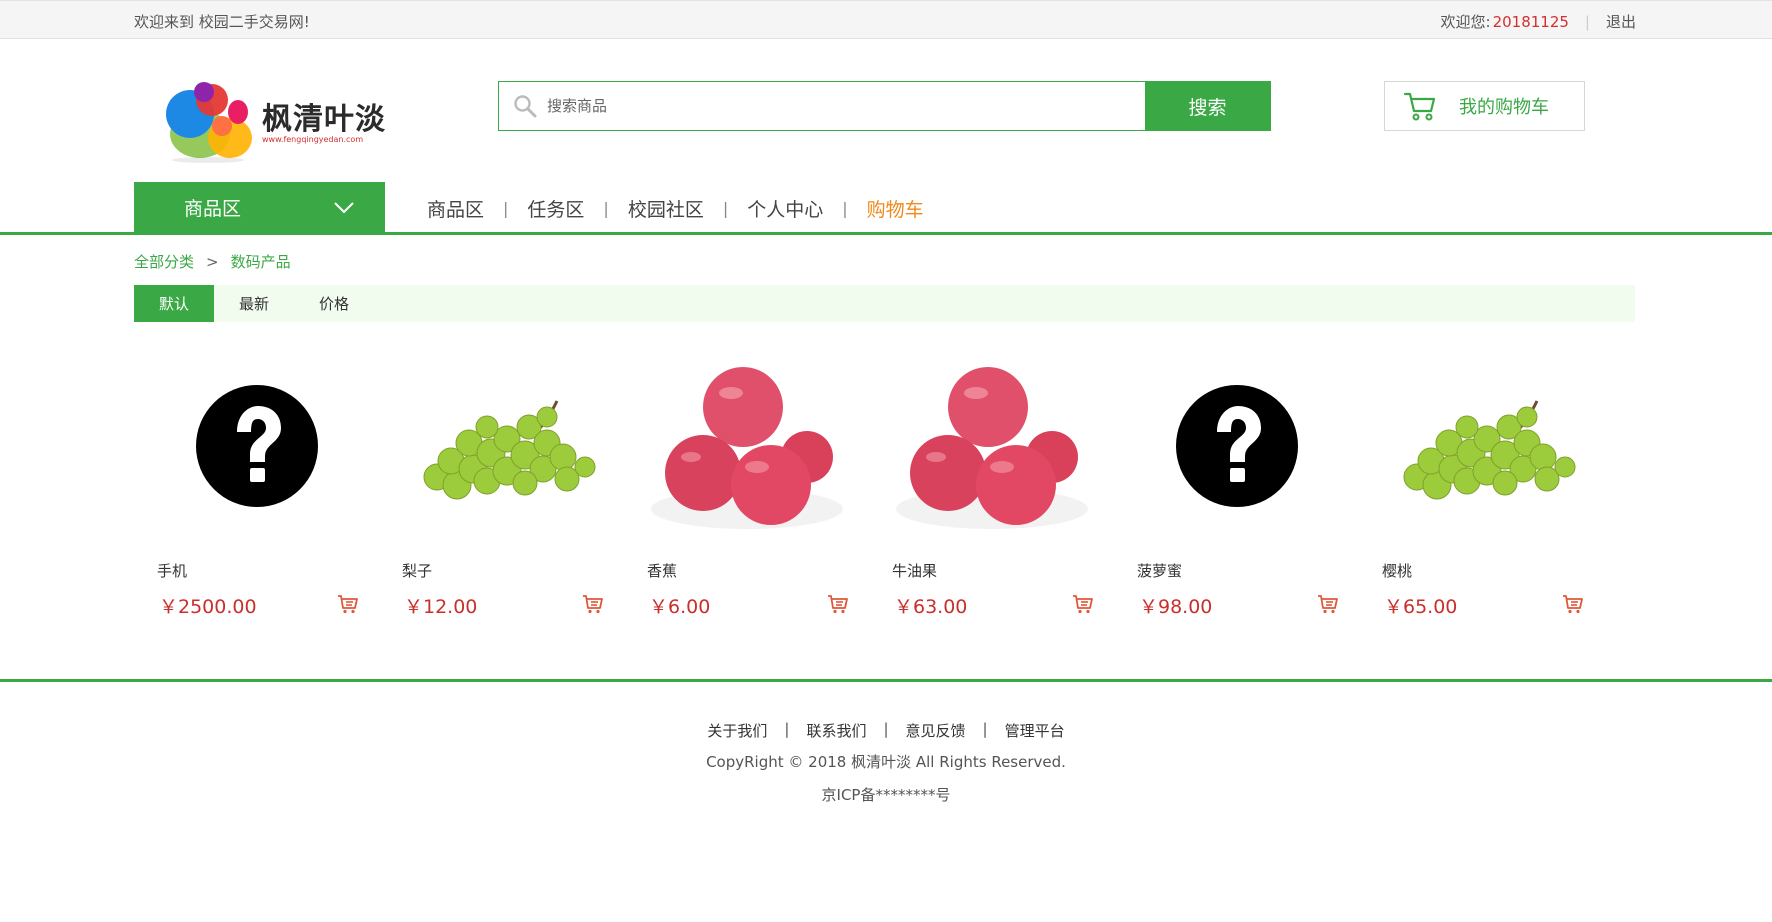 This screenshot has width=1772, height=922. I want to click on product-card: 菠萝蜜 ￥98.00, so click(1236, 487).